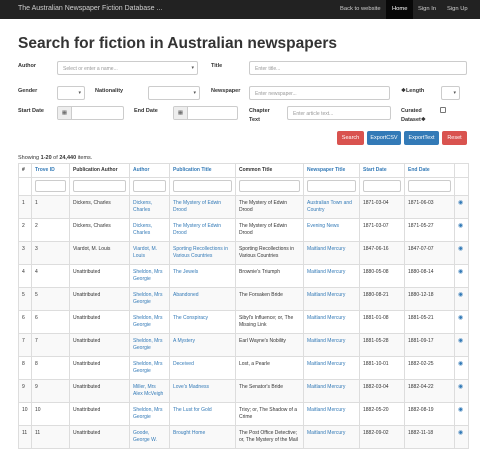  What do you see at coordinates (186, 295) in the screenshot?
I see `publication-title-link: Abandoned` at bounding box center [186, 295].